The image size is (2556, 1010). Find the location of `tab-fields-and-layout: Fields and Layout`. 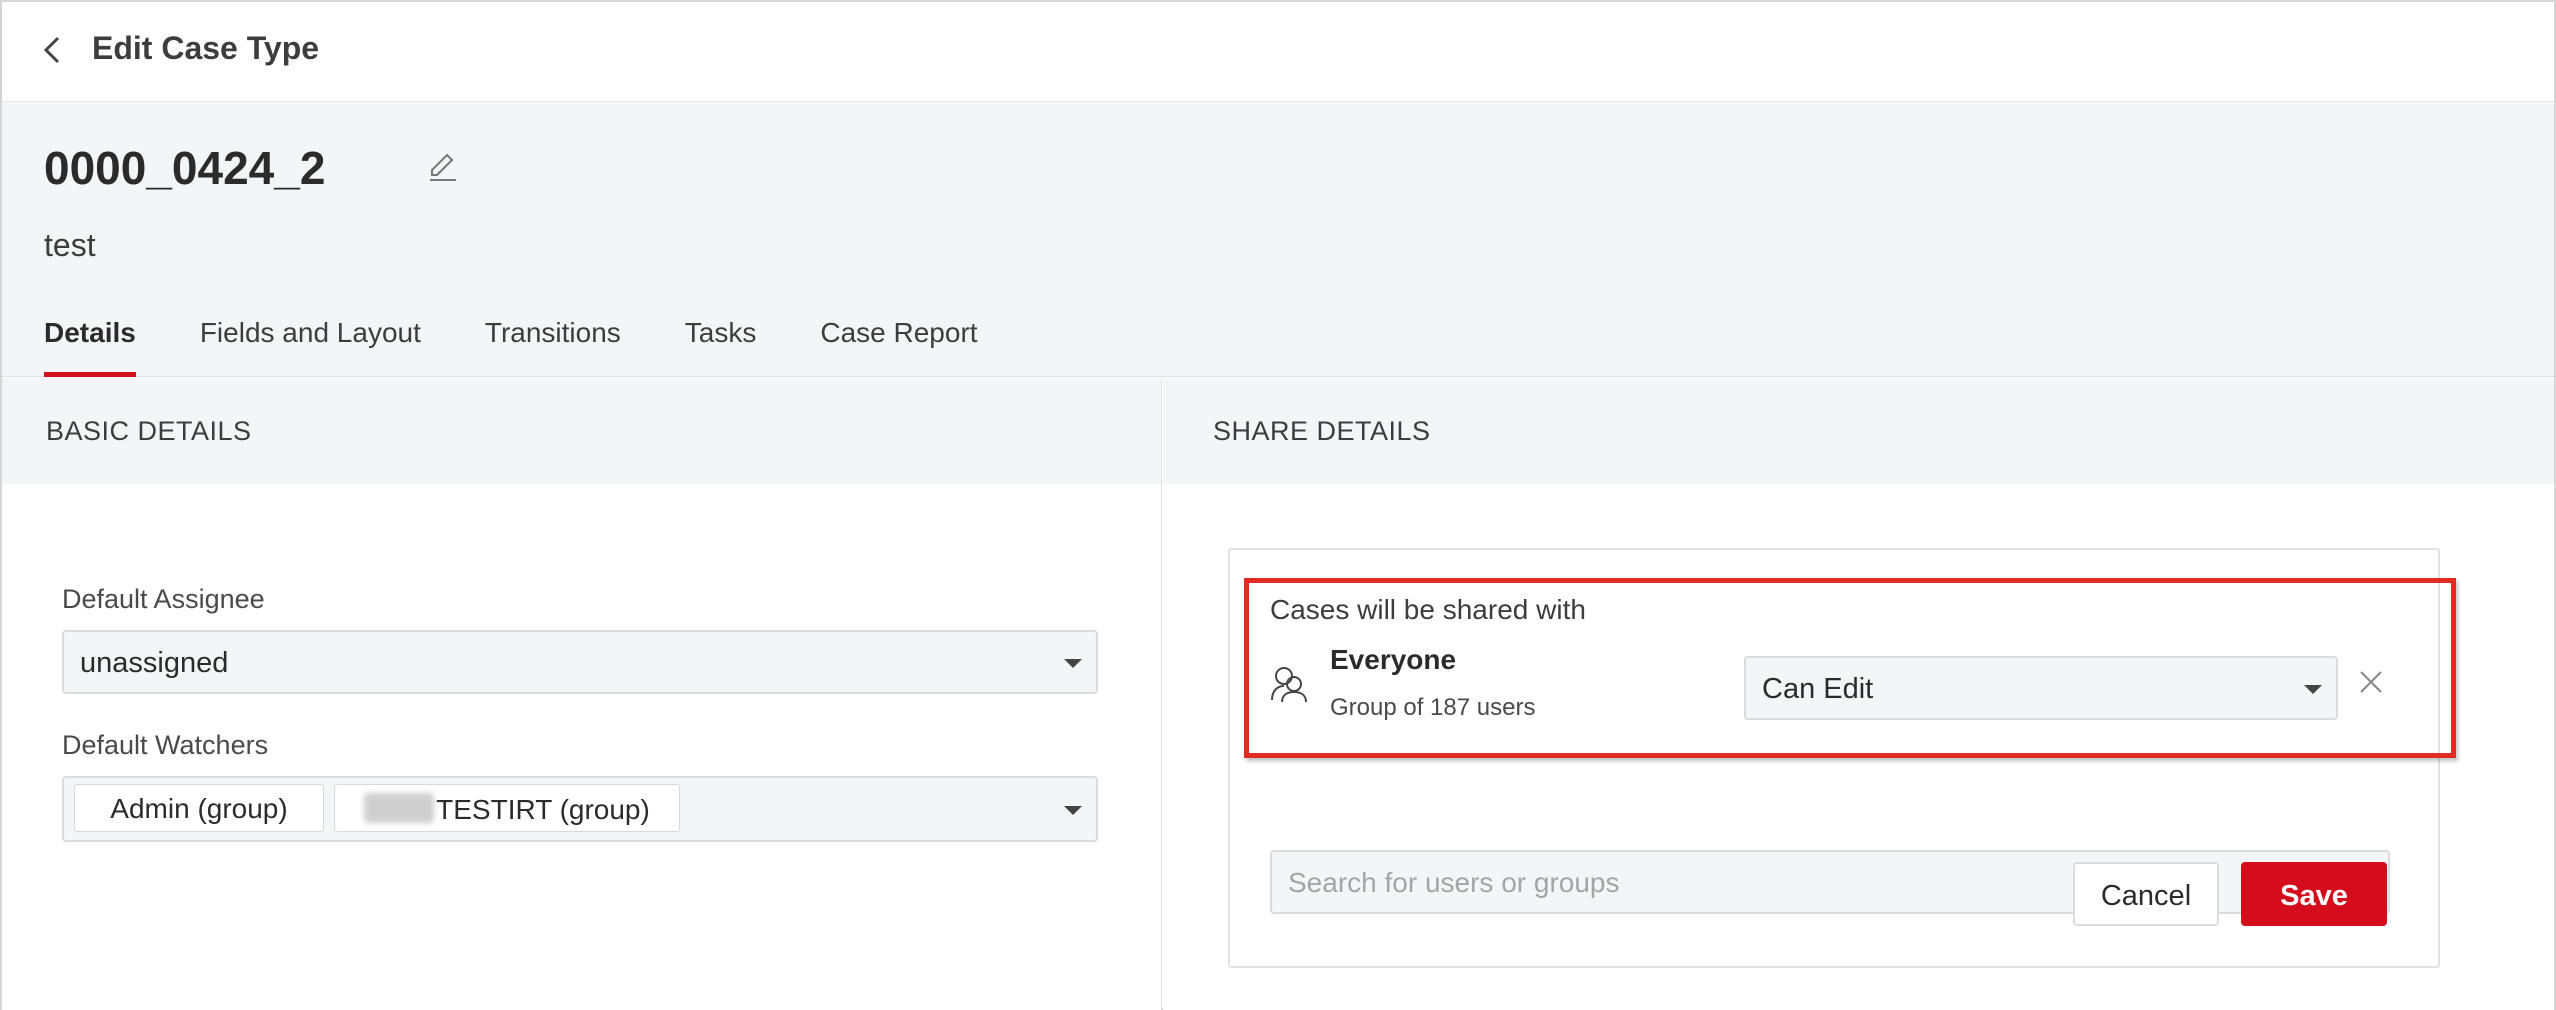

tab-fields-and-layout: Fields and Layout is located at coordinates (310, 344).